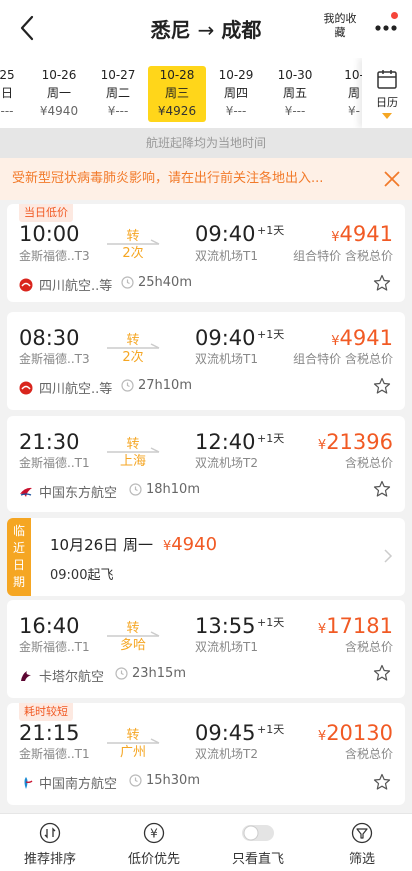 The image size is (412, 871). I want to click on duration-text: 23h15m, so click(159, 673).